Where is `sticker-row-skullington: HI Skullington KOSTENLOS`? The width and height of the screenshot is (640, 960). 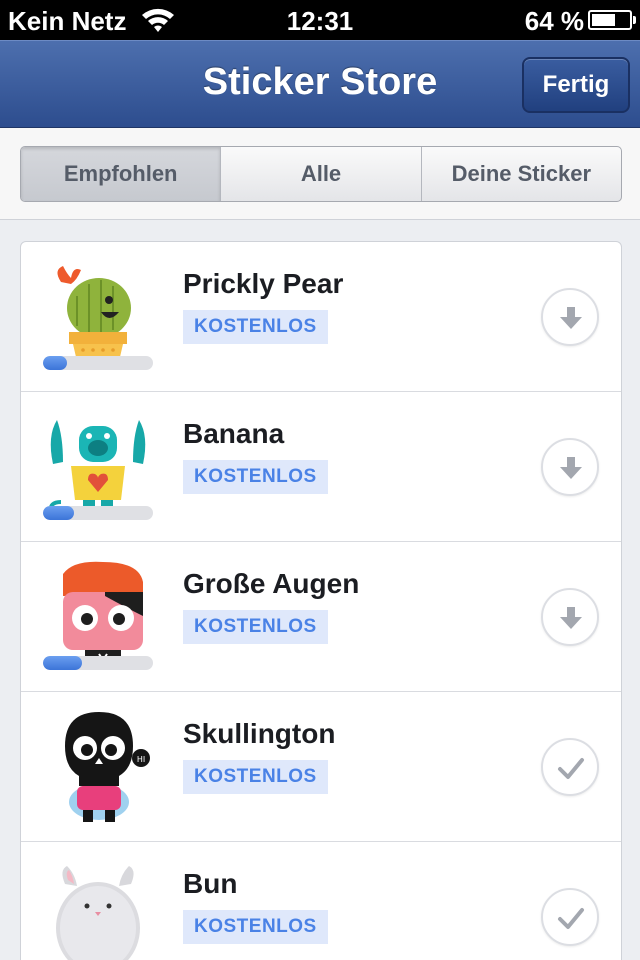 sticker-row-skullington: HI Skullington KOSTENLOS is located at coordinates (321, 767).